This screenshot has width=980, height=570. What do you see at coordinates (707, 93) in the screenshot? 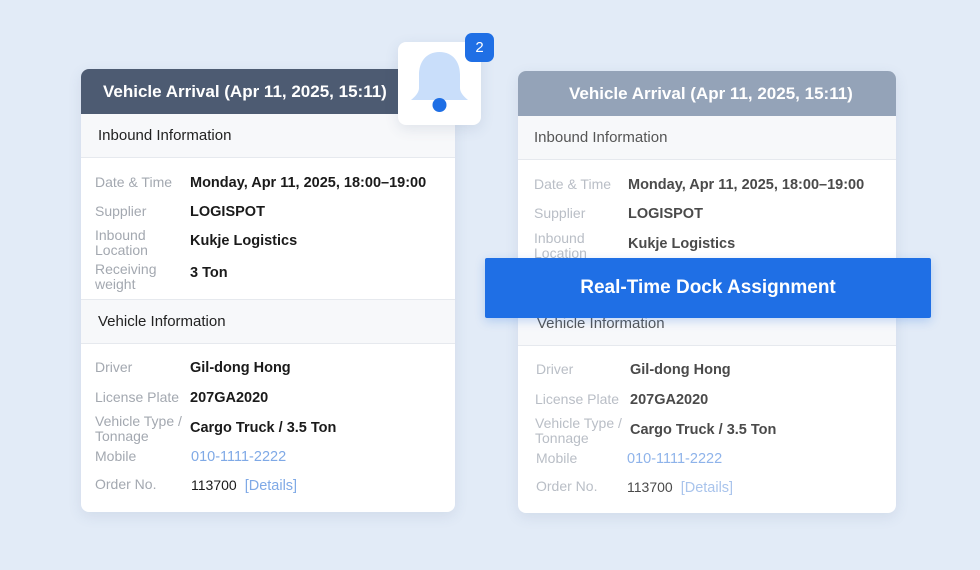
I see `card-title: Vehicle Arrival (Apr 11, 2025, 15:11)` at bounding box center [707, 93].